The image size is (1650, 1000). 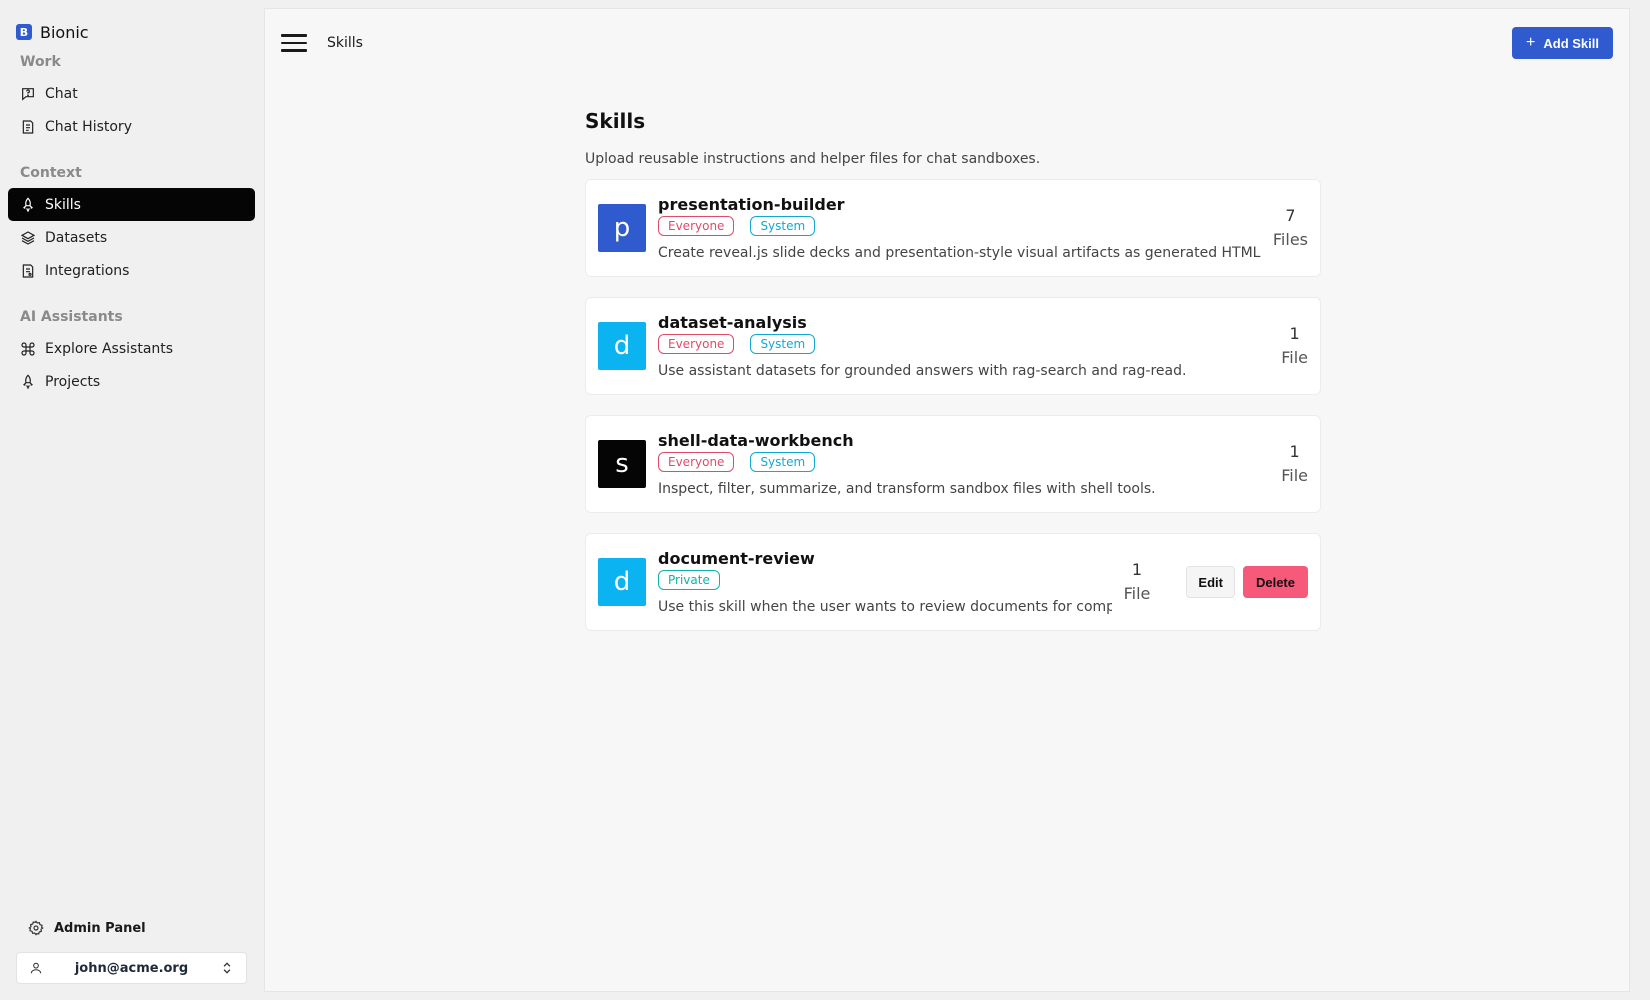 I want to click on admin-panel-label: Admin Panel, so click(x=100, y=928).